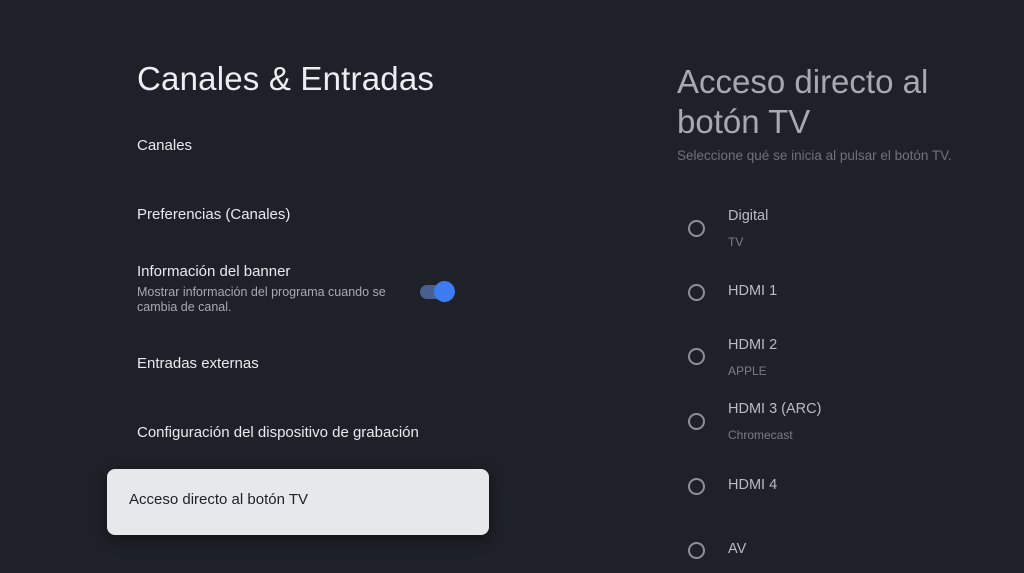 Image resolution: width=1024 pixels, height=573 pixels. What do you see at coordinates (753, 291) in the screenshot?
I see `option-label: HDMI 1` at bounding box center [753, 291].